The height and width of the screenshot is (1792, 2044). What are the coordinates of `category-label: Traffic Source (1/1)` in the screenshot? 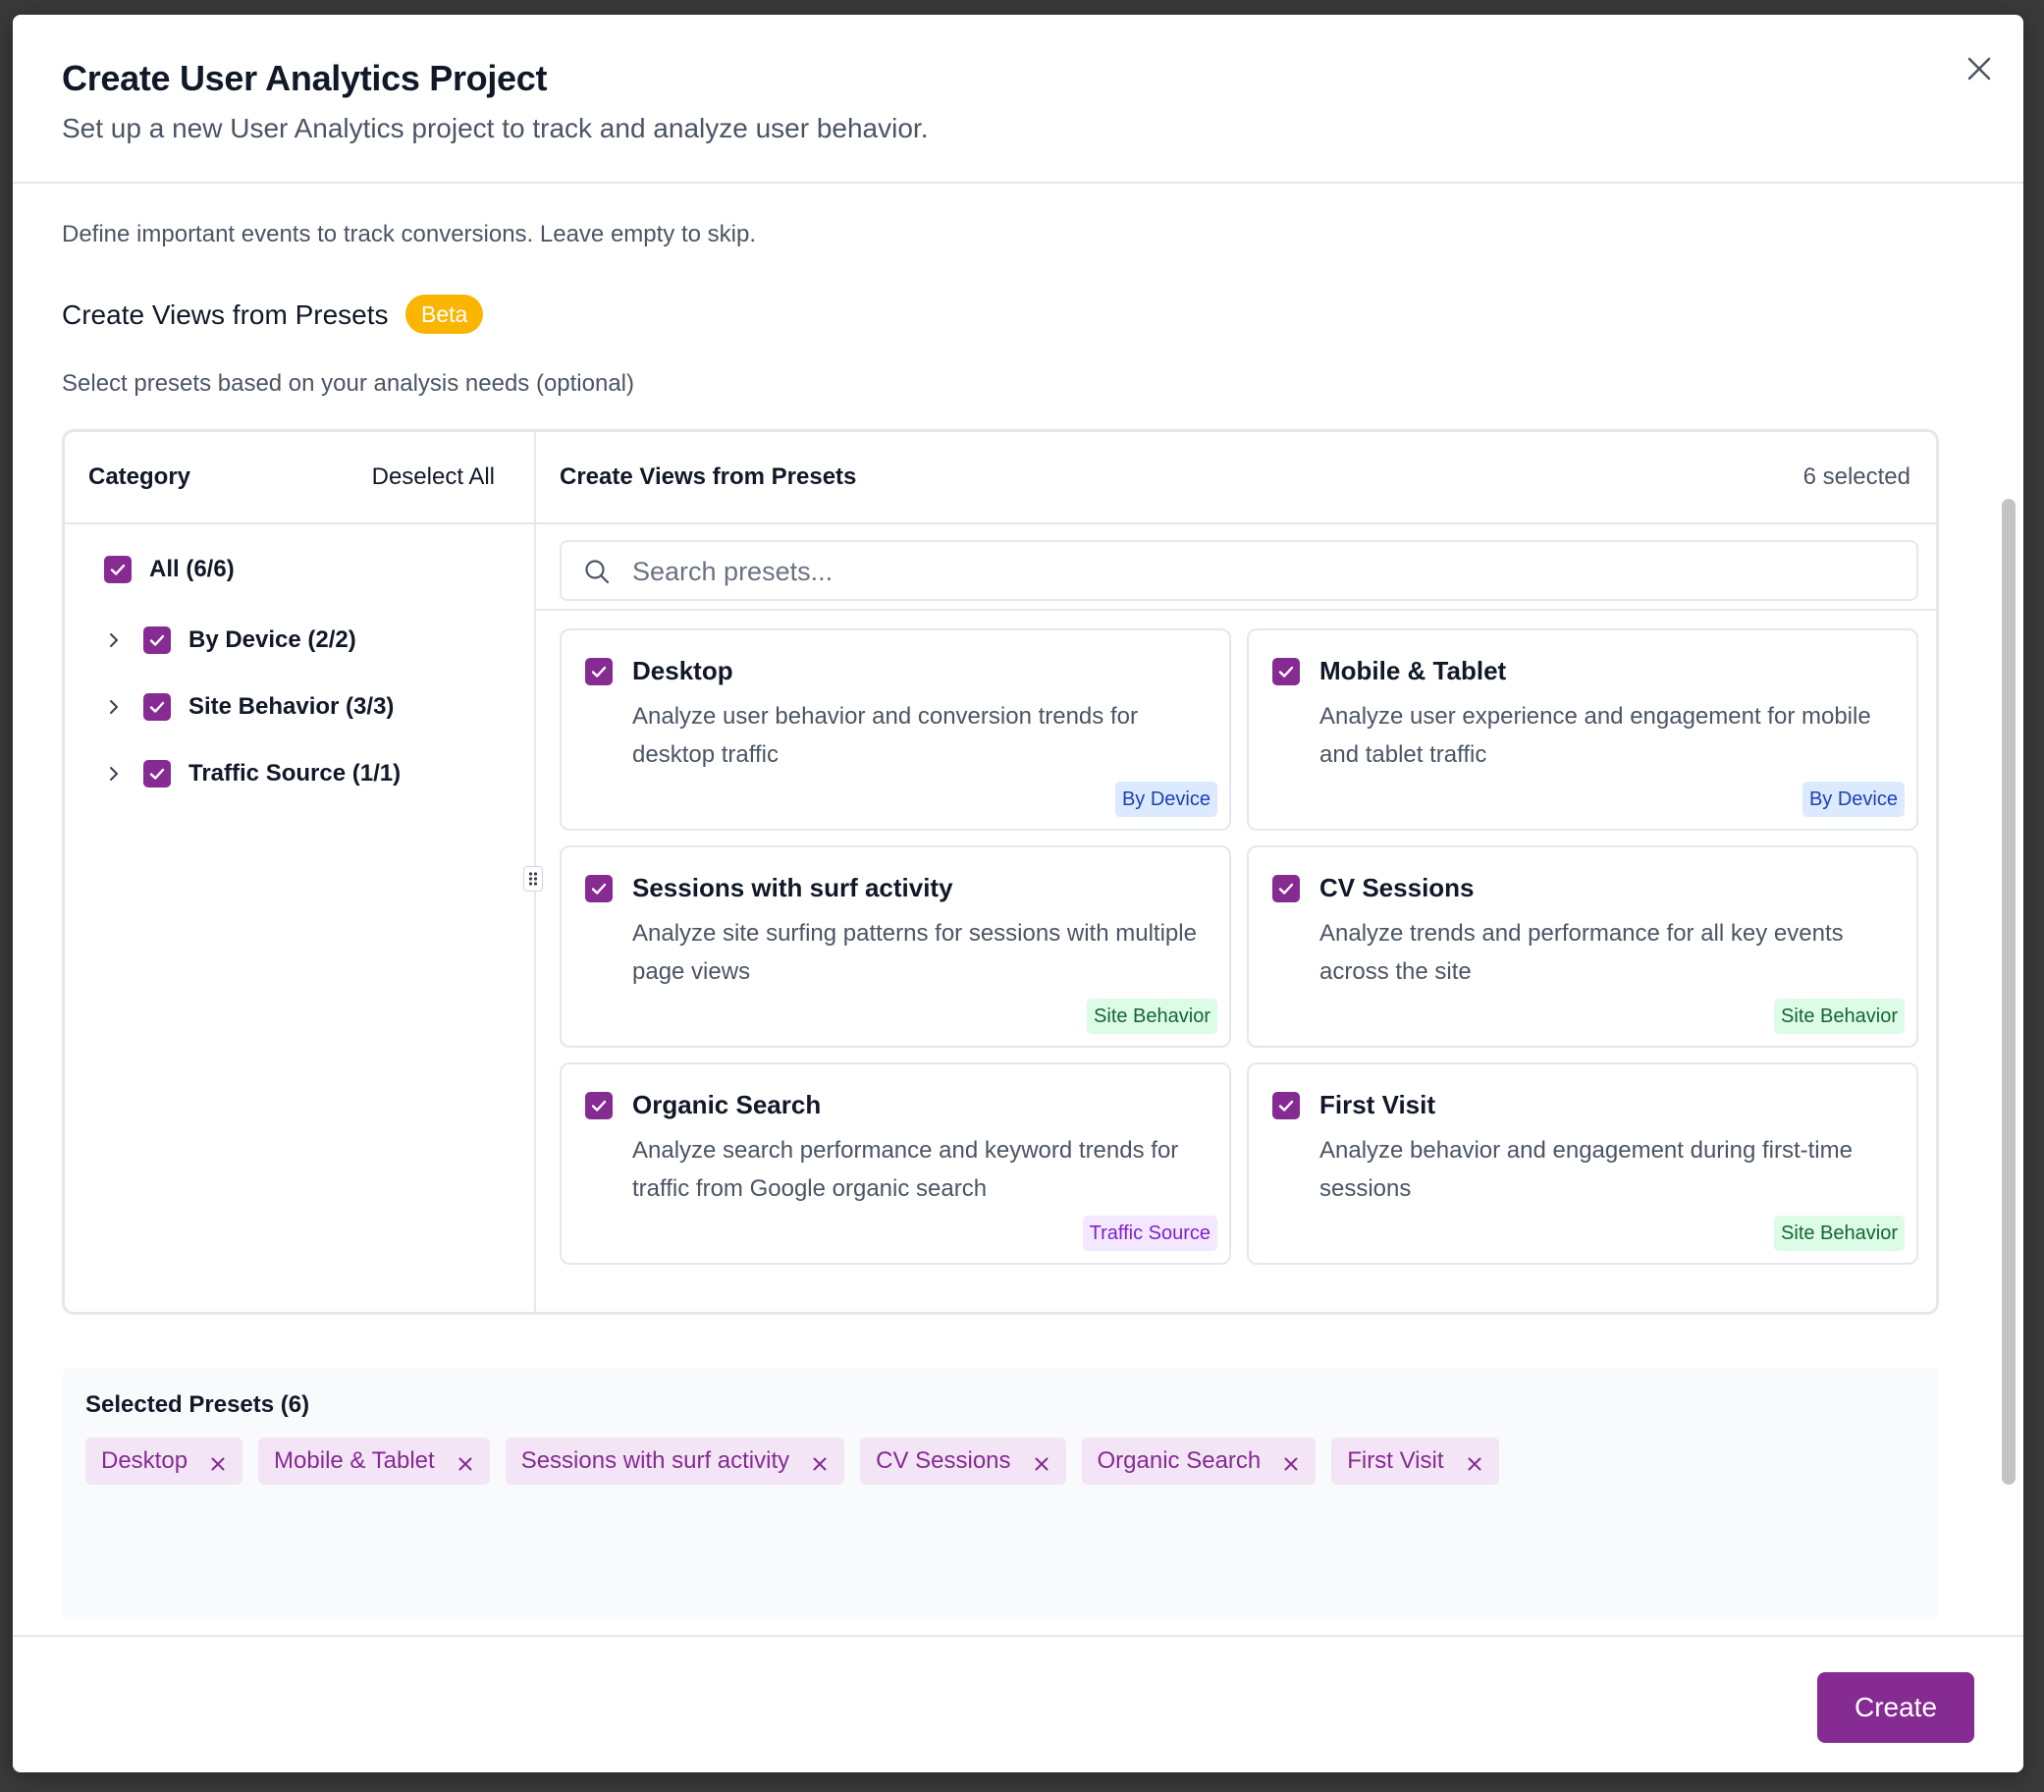 It's located at (295, 773).